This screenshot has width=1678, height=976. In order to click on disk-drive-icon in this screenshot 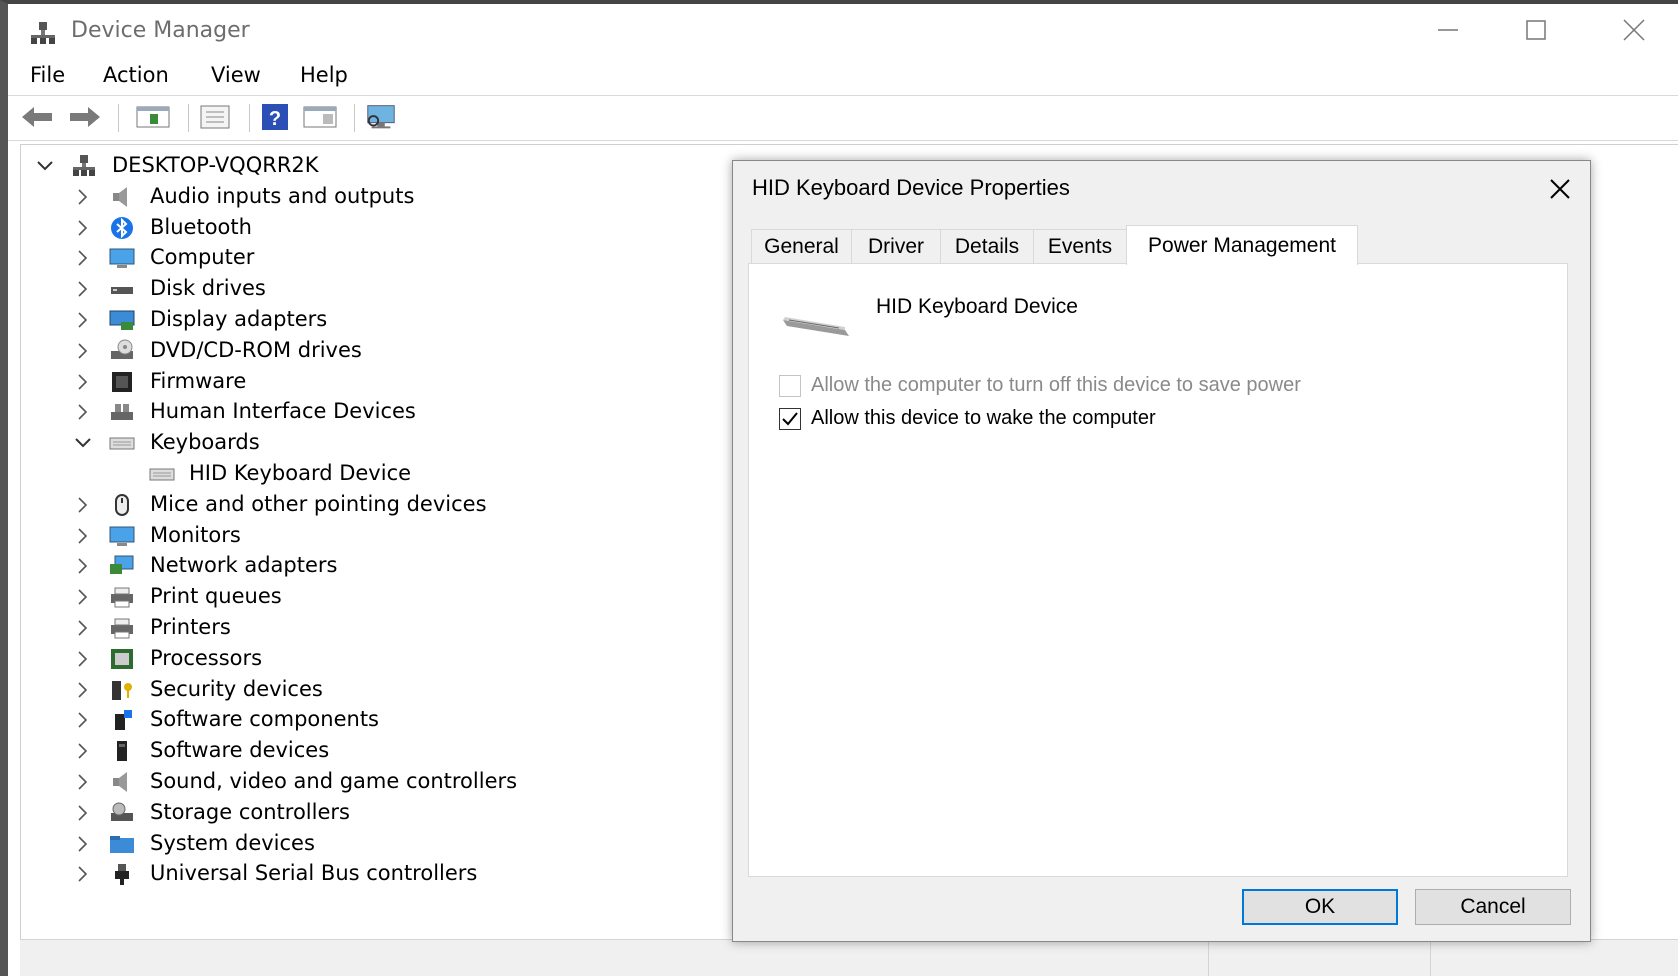, I will do `click(122, 291)`.